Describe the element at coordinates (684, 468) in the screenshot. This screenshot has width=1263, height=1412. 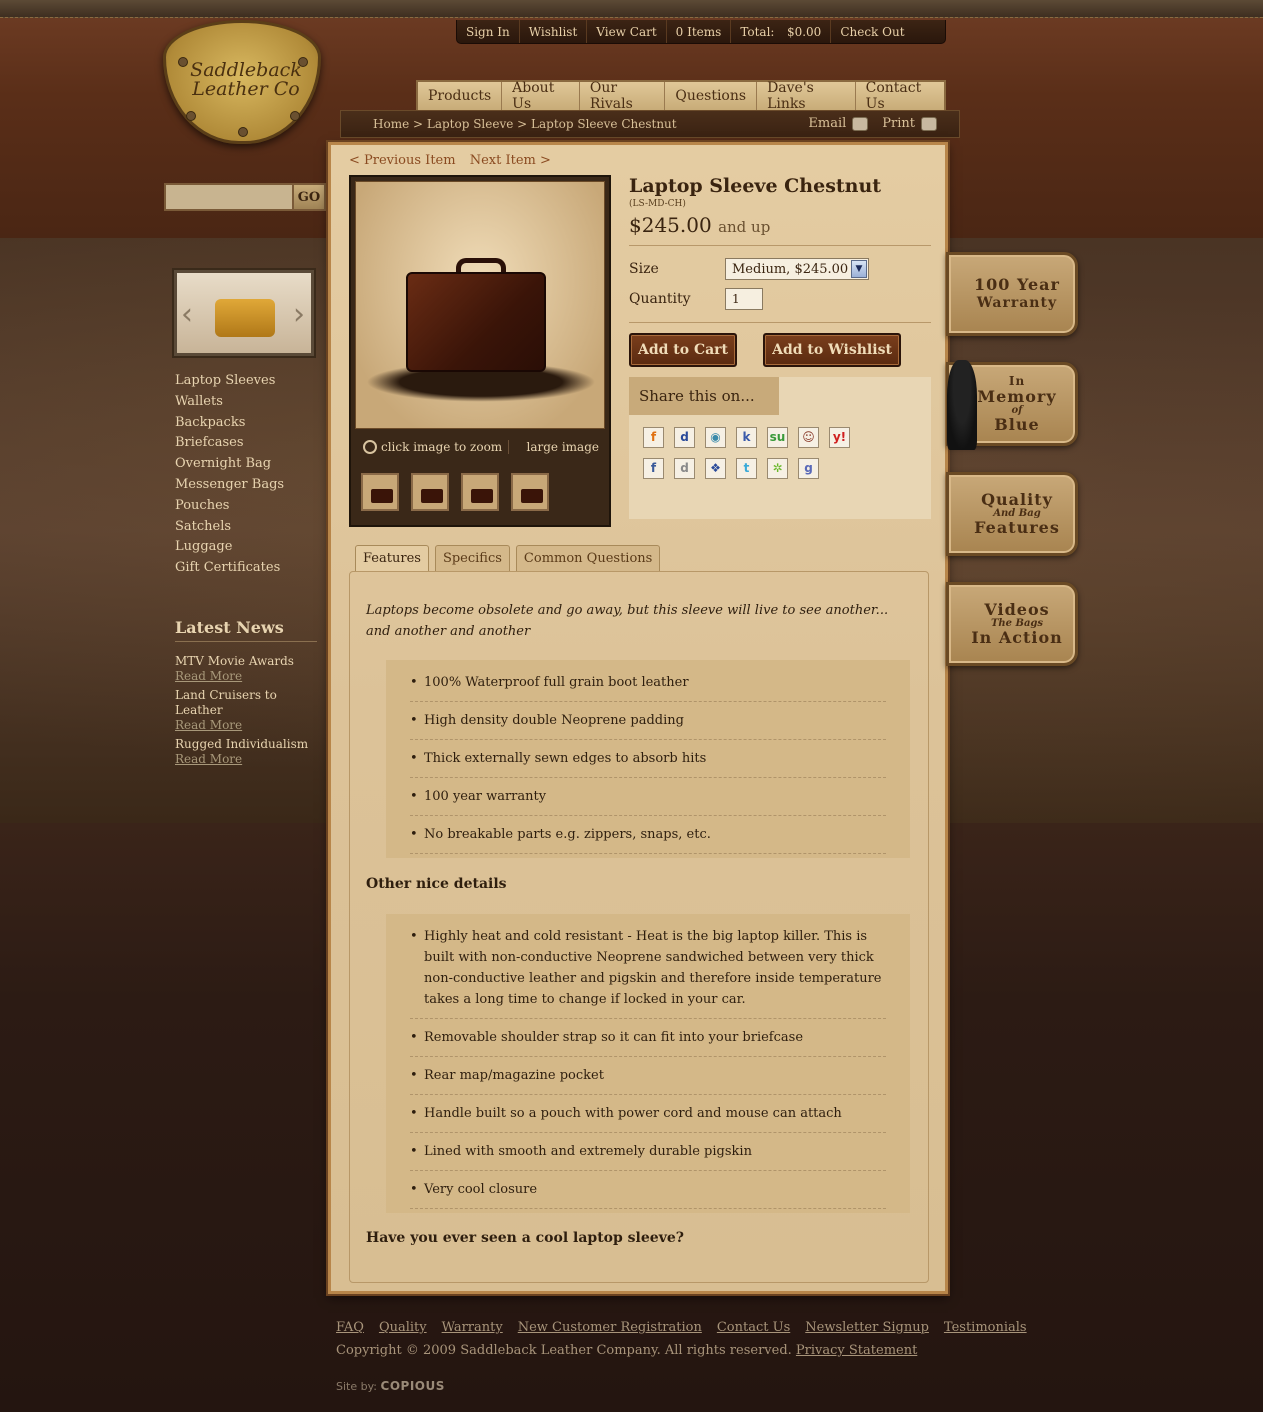
I see `digg-icon: d` at that location.